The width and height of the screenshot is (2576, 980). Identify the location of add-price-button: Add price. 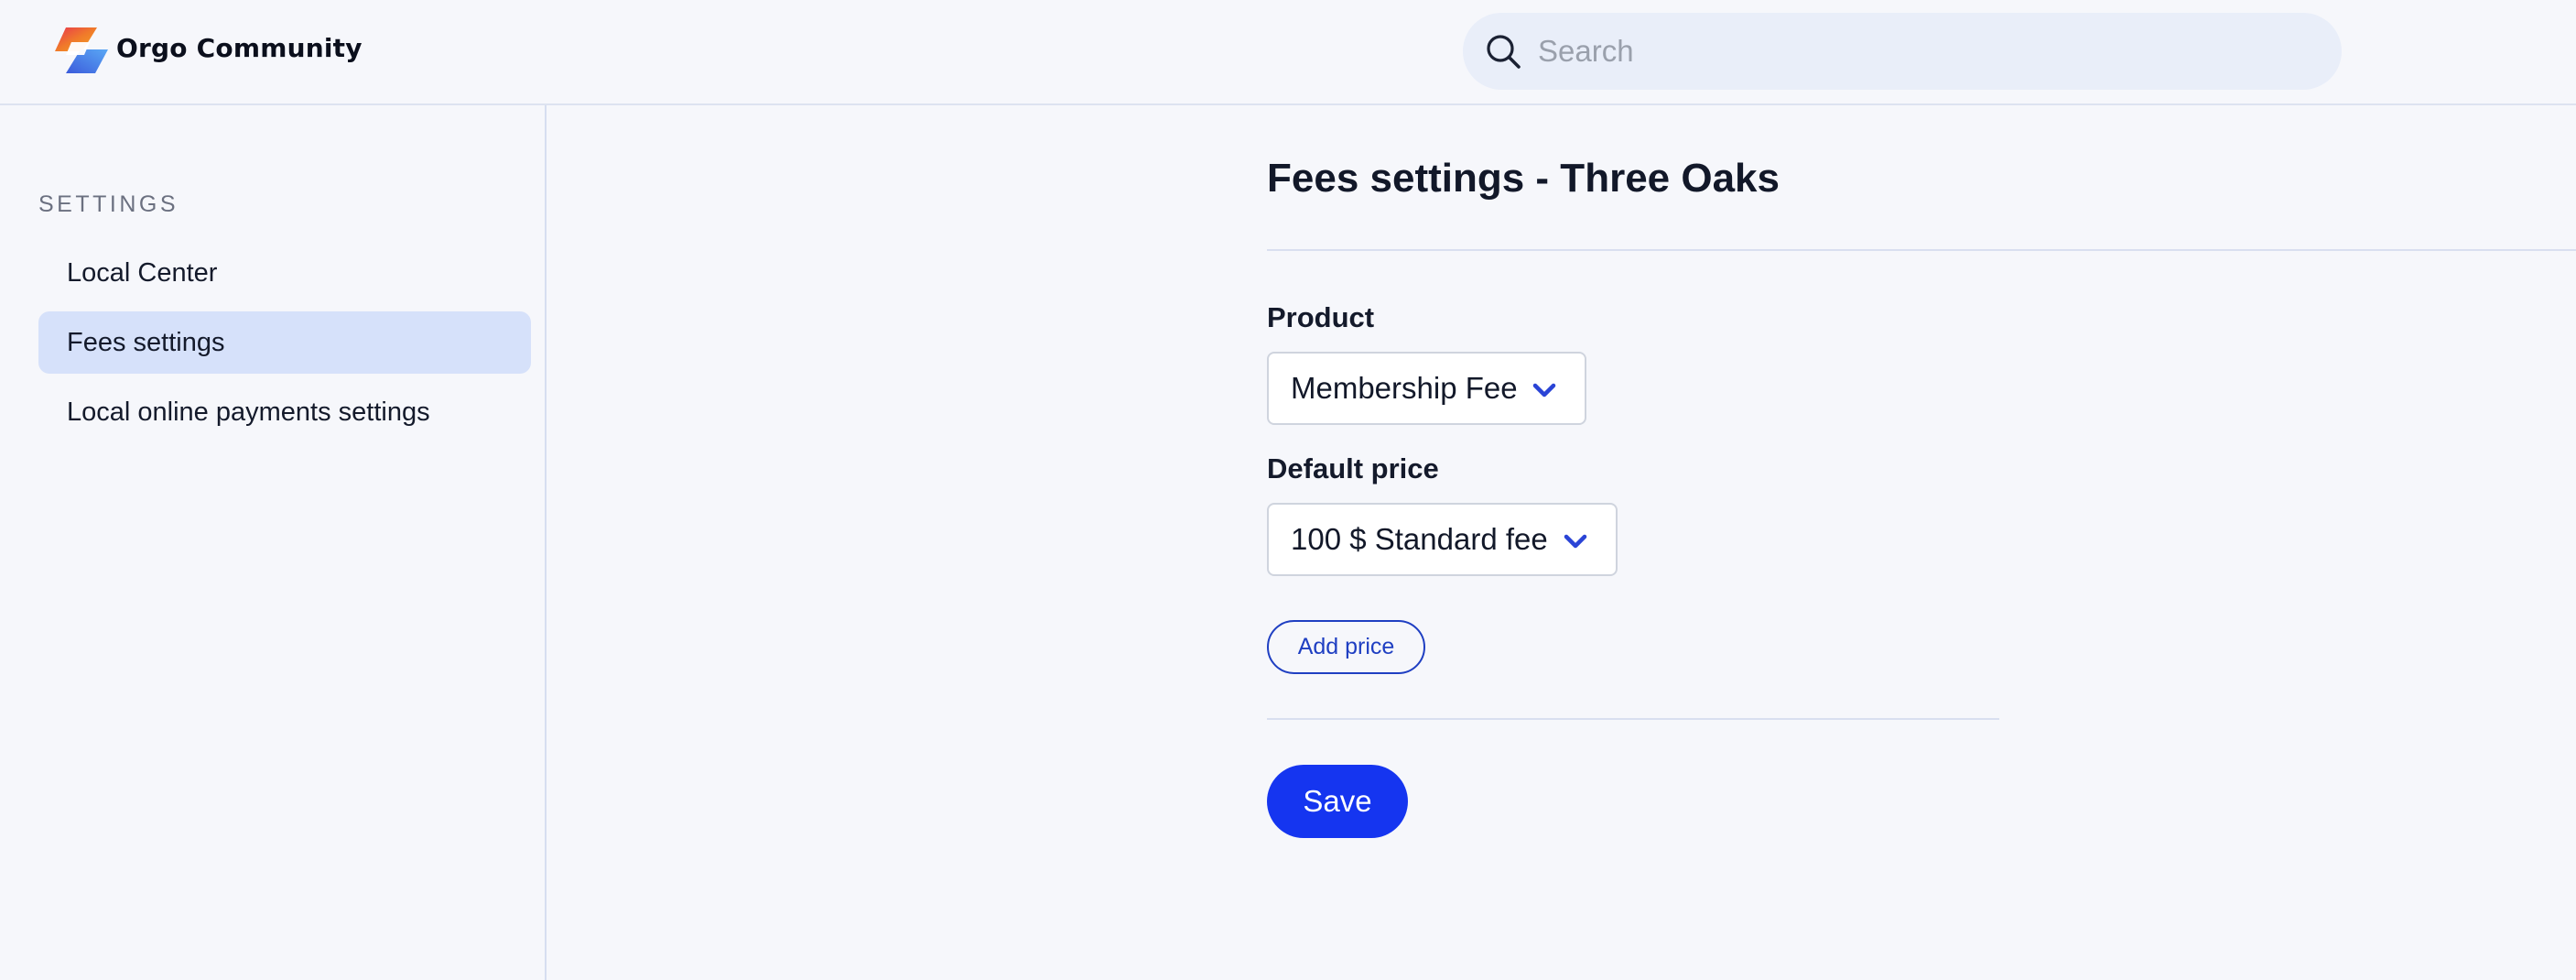
(1346, 647).